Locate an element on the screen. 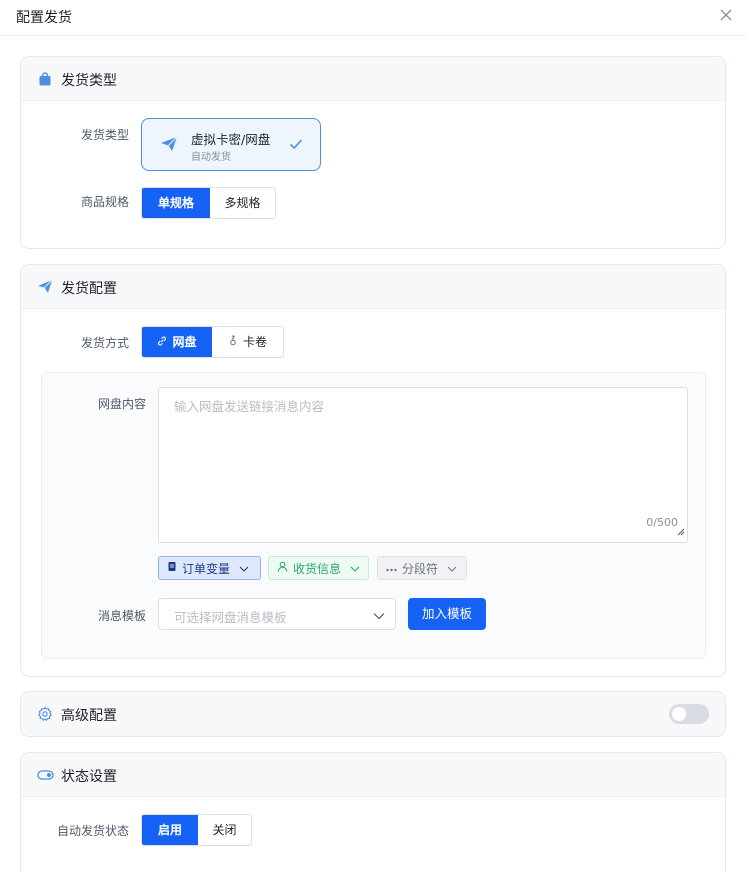 This screenshot has width=746, height=872. spec-option-single: 单规格 is located at coordinates (176, 203).